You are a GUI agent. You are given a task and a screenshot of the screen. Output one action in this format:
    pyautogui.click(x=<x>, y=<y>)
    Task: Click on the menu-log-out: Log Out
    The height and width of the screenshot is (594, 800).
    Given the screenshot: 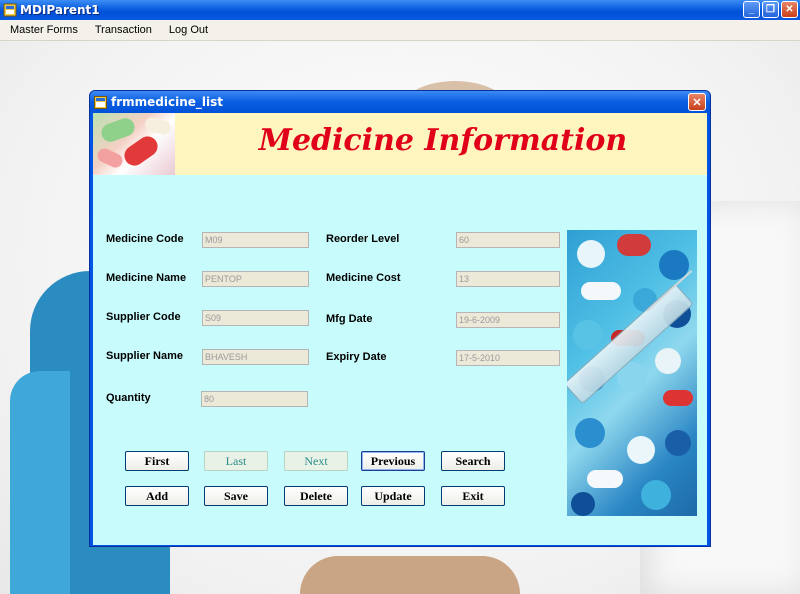 What is the action you would take?
    pyautogui.click(x=188, y=30)
    